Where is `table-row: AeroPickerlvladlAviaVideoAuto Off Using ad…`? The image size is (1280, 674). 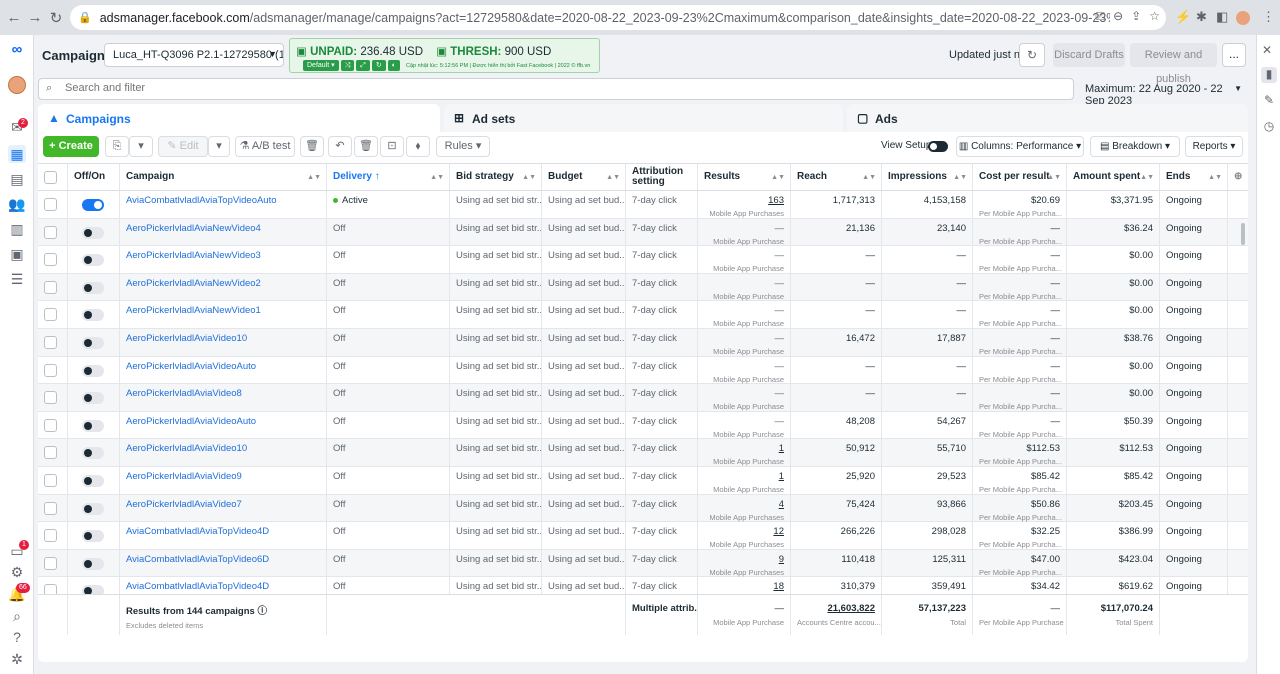
table-row: AeroPickerlvladlAviaVideoAuto Off Using ad… is located at coordinates (643, 425).